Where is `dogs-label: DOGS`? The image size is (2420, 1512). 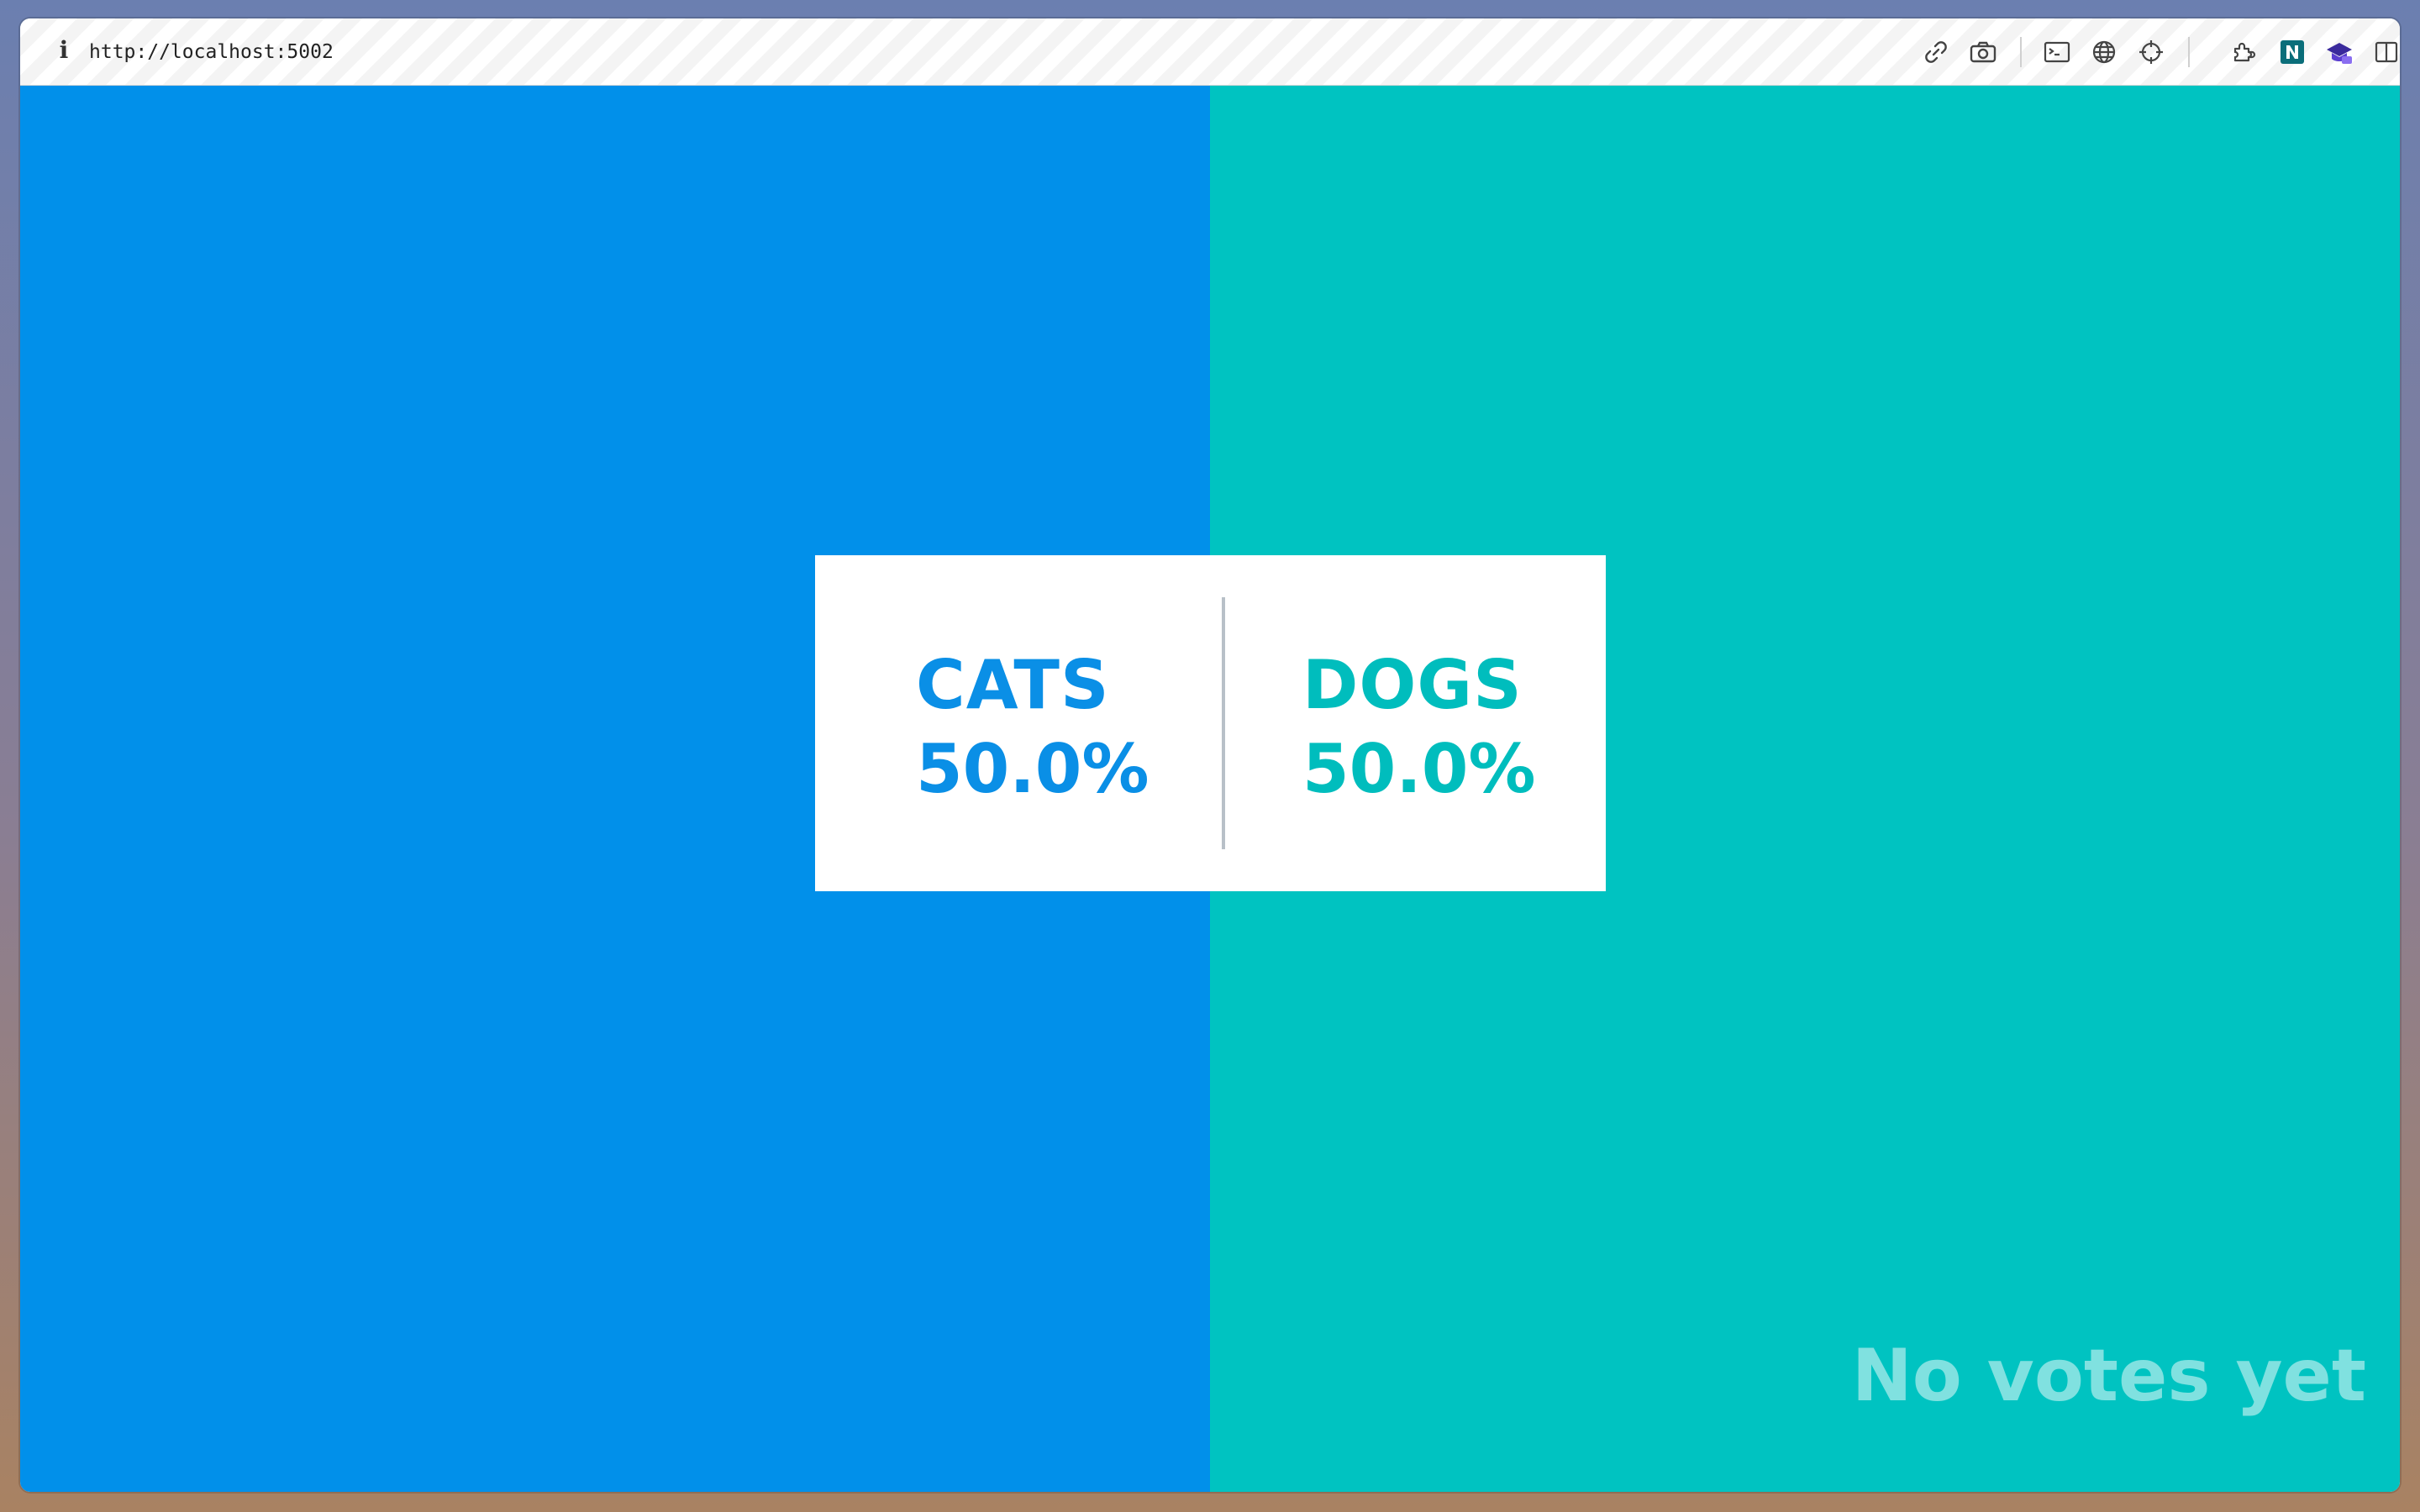
dogs-label: DOGS is located at coordinates (1412, 685).